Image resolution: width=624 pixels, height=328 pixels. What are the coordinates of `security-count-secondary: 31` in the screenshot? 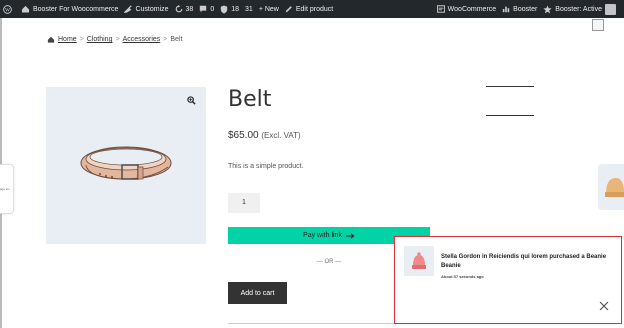 It's located at (249, 9).